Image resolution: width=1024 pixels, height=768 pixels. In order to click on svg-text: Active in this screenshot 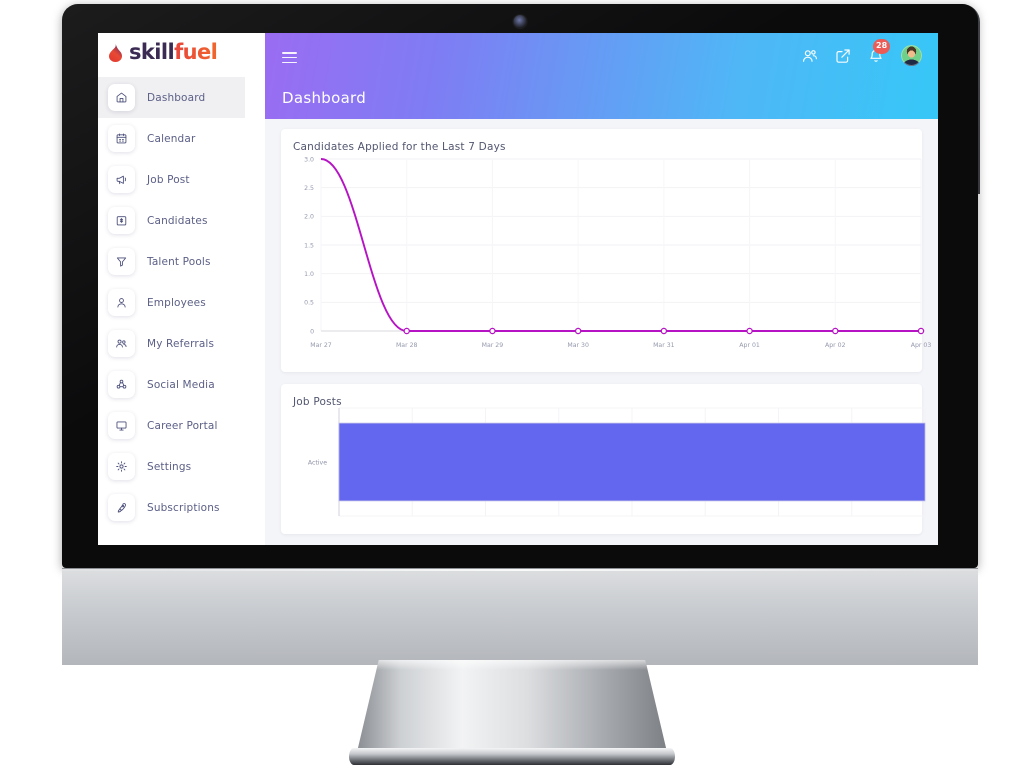, I will do `click(317, 462)`.